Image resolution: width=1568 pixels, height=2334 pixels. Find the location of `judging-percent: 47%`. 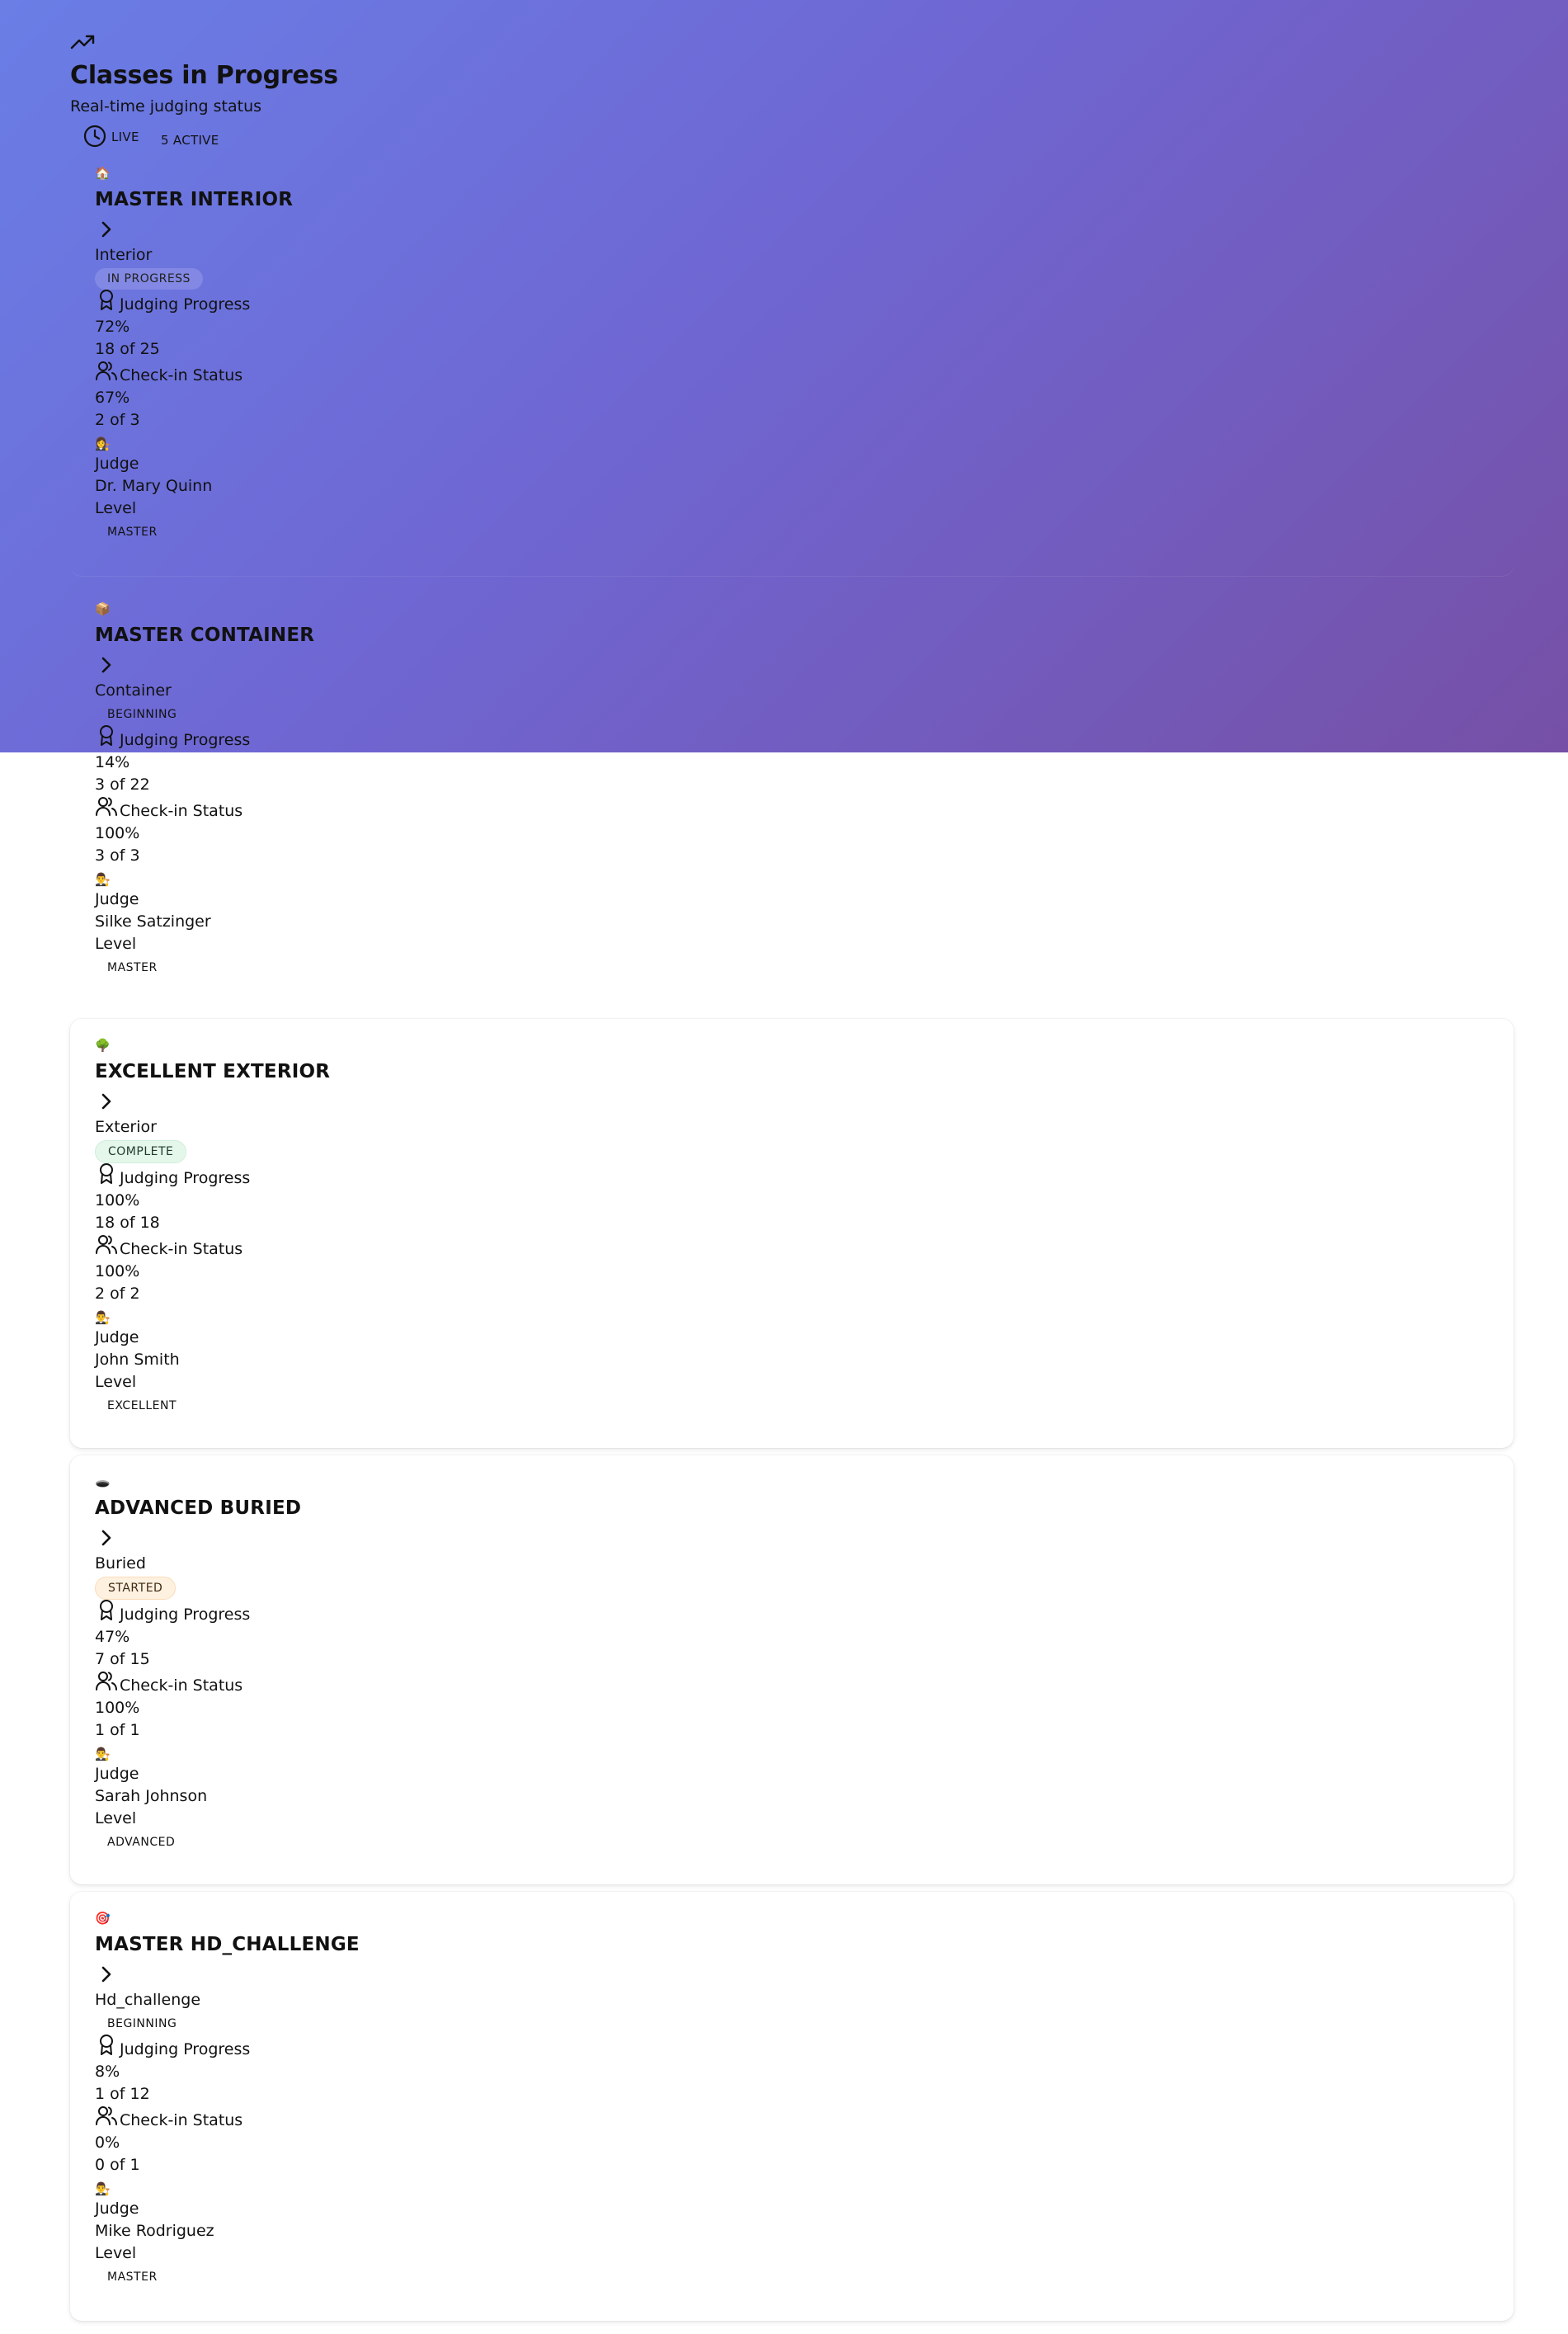

judging-percent: 47% is located at coordinates (112, 1636).